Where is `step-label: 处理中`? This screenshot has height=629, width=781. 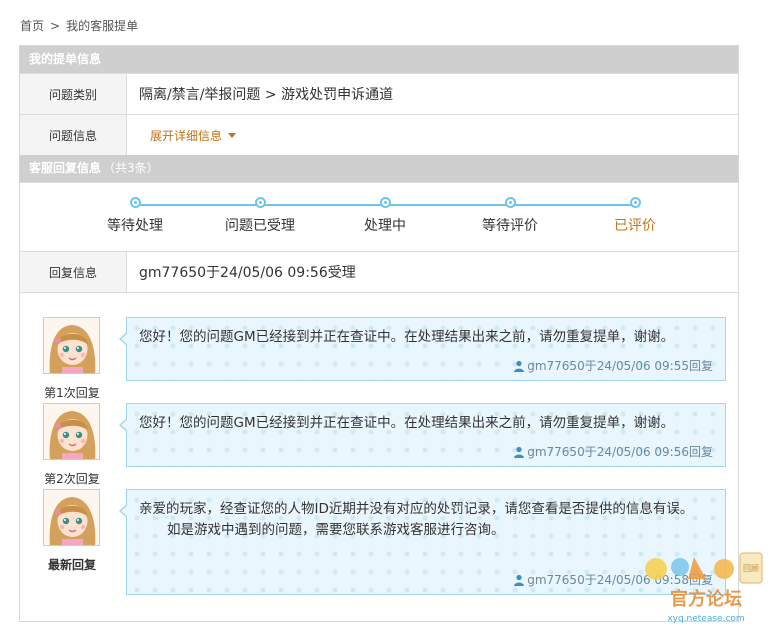 step-label: 处理中 is located at coordinates (385, 226).